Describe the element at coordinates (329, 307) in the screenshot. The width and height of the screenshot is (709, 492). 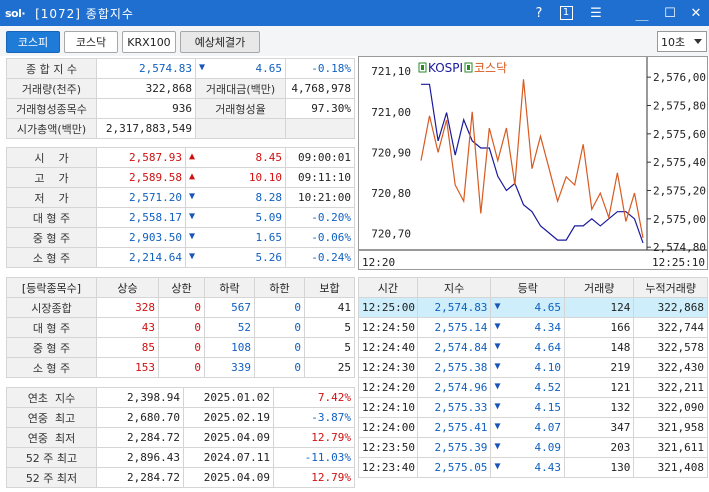
I see `unchanged-count: 41` at that location.